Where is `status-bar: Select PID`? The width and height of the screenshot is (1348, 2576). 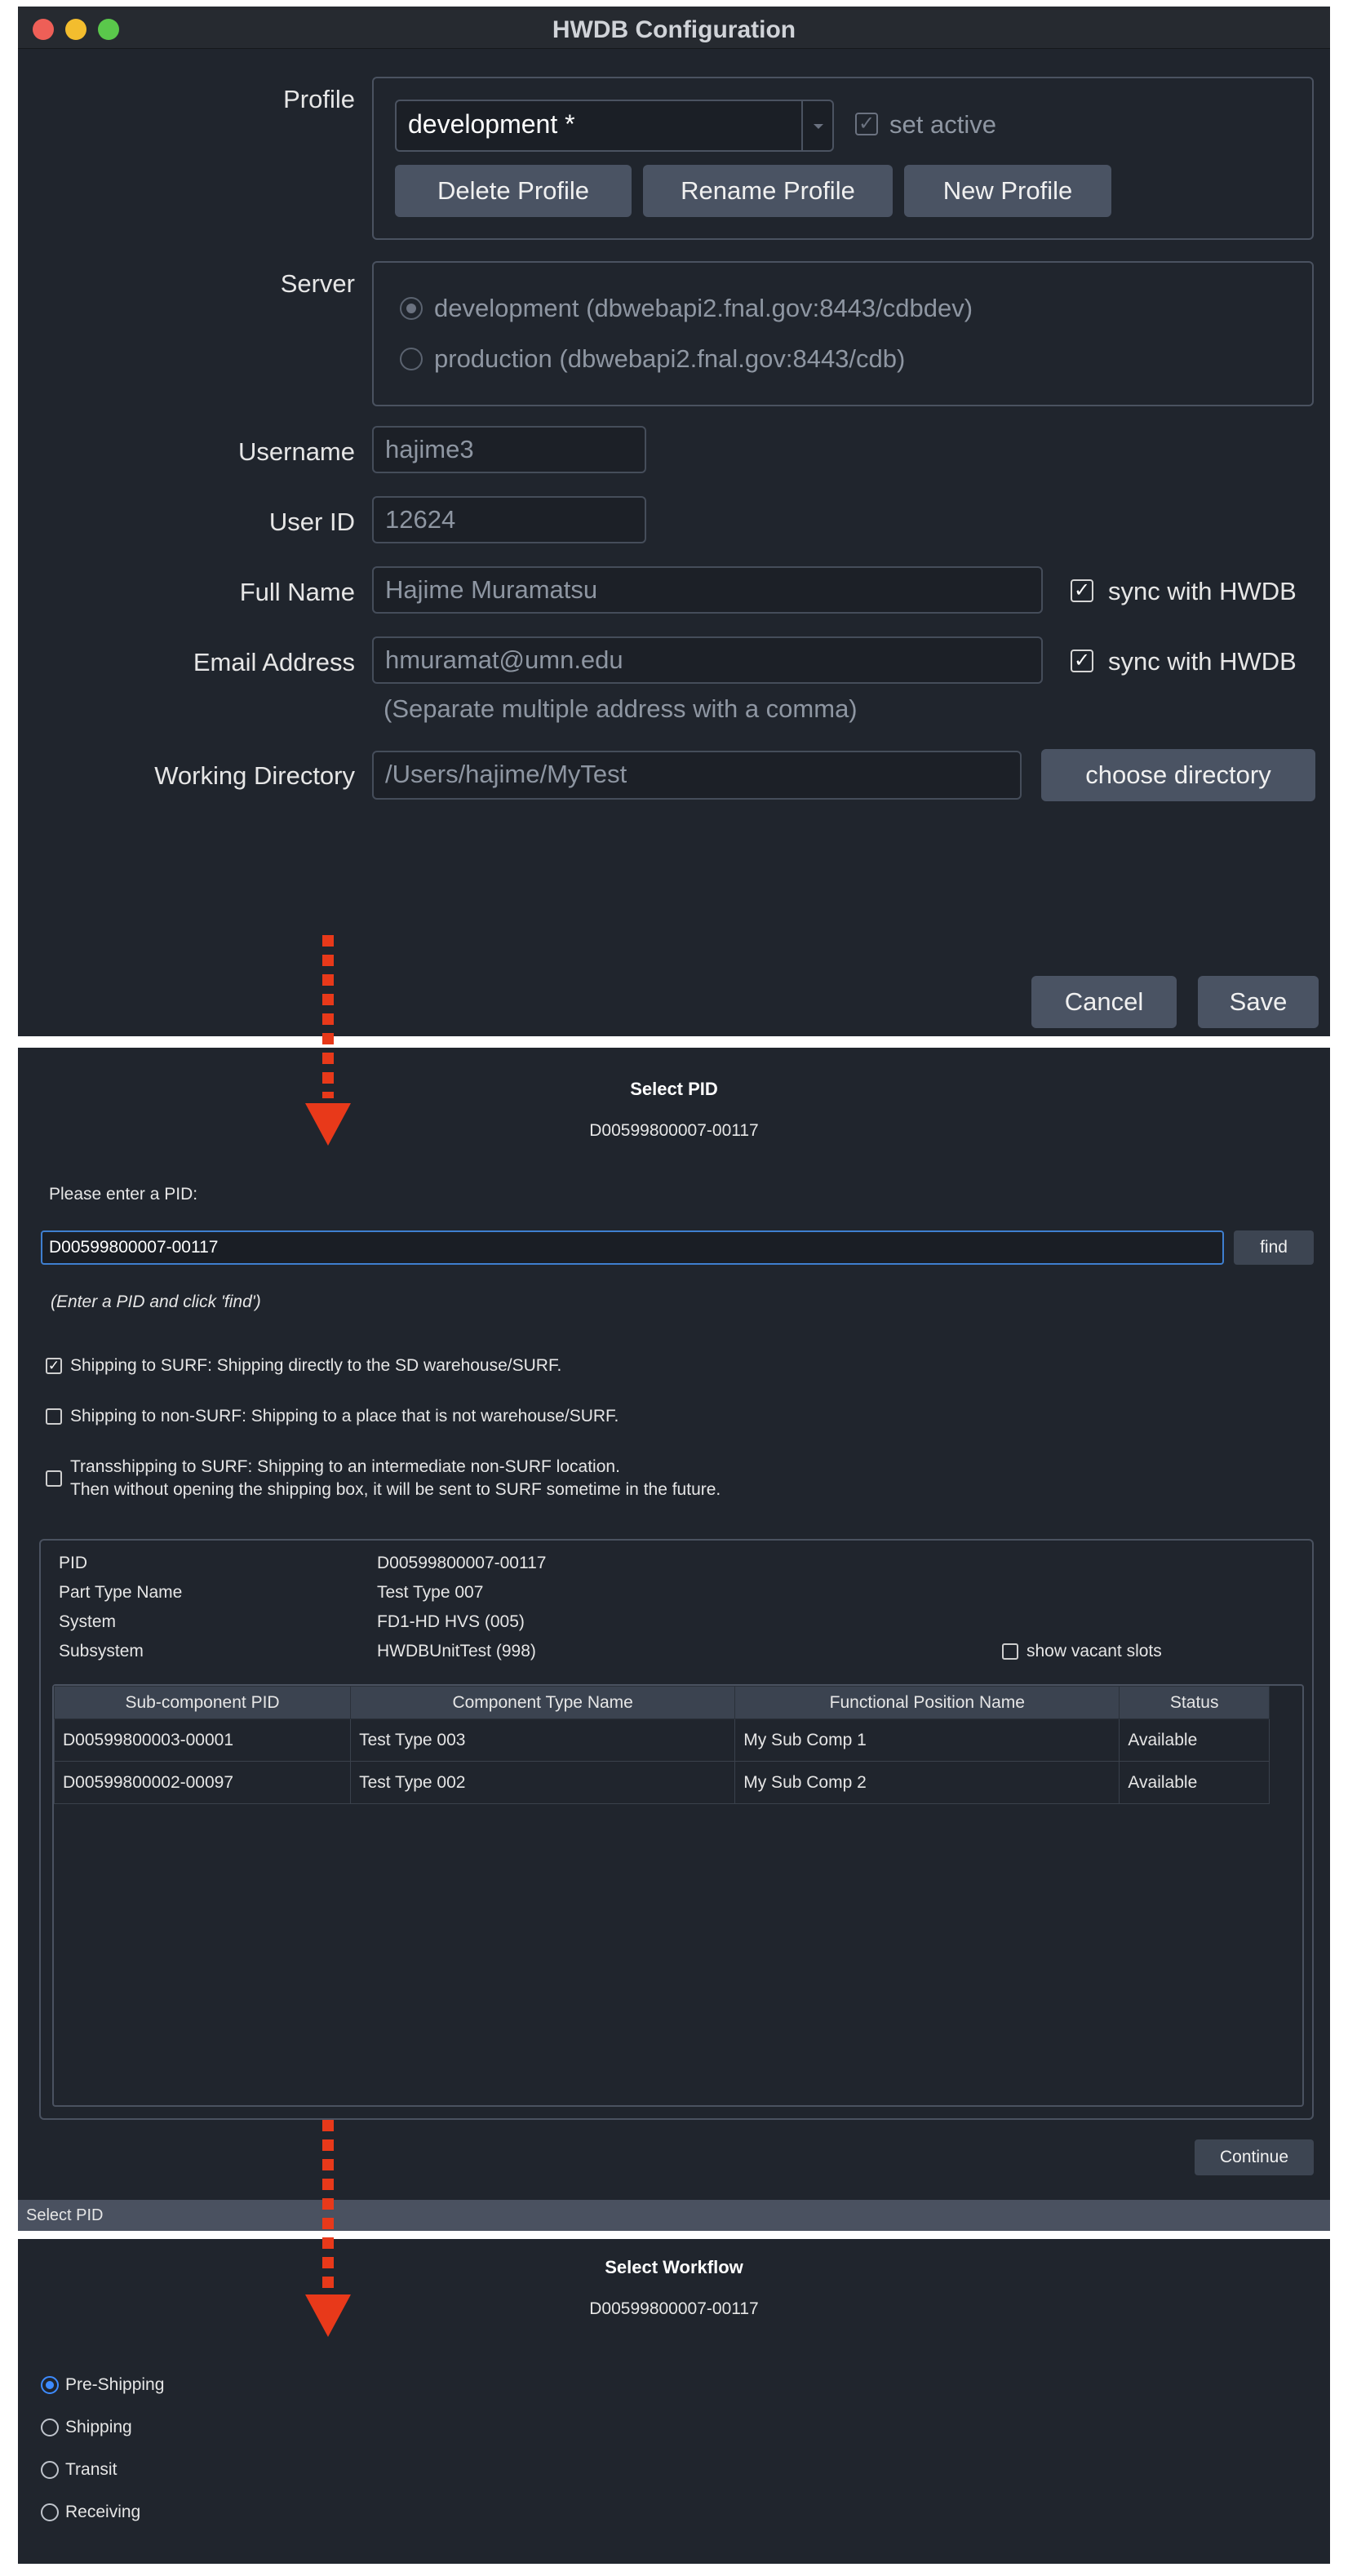 status-bar: Select PID is located at coordinates (674, 2215).